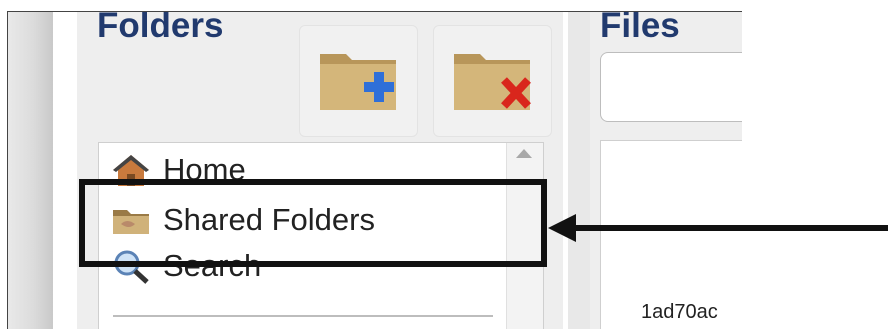 The height and width of the screenshot is (329, 888). I want to click on new-folder-button, so click(358, 81).